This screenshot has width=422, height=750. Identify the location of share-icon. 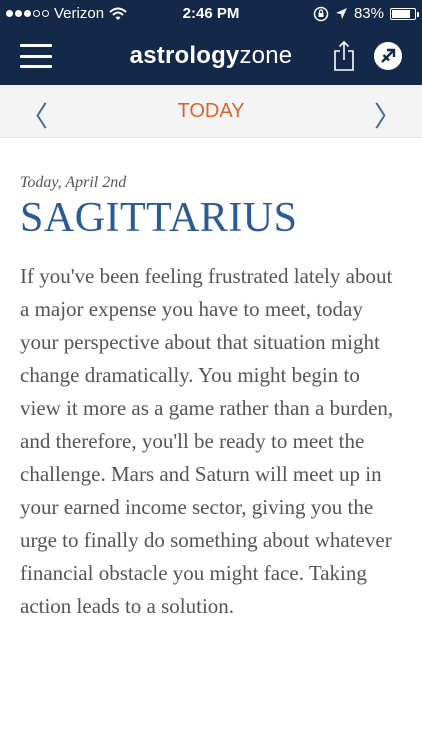
(344, 56).